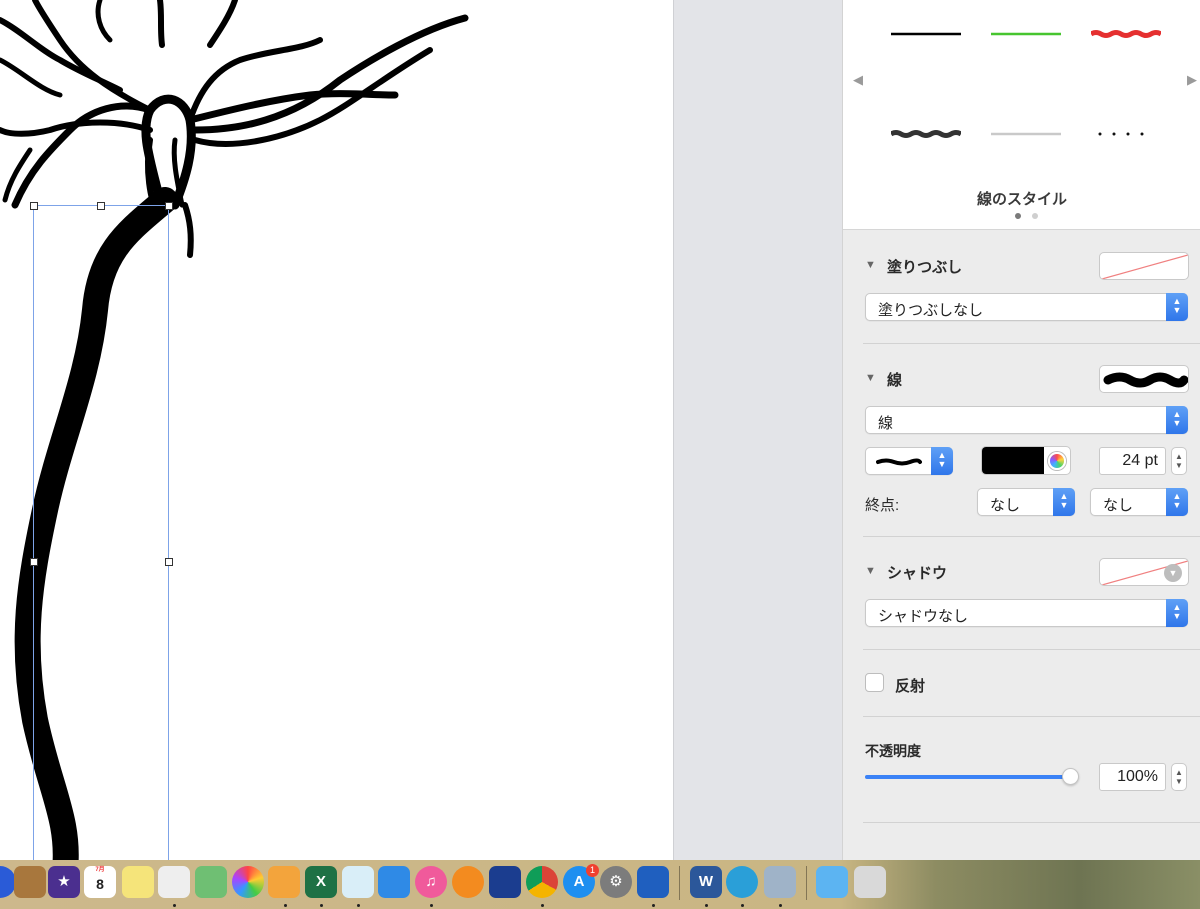 This screenshot has width=1200, height=909. Describe the element at coordinates (211, 882) in the screenshot. I see `maps-icon` at that location.